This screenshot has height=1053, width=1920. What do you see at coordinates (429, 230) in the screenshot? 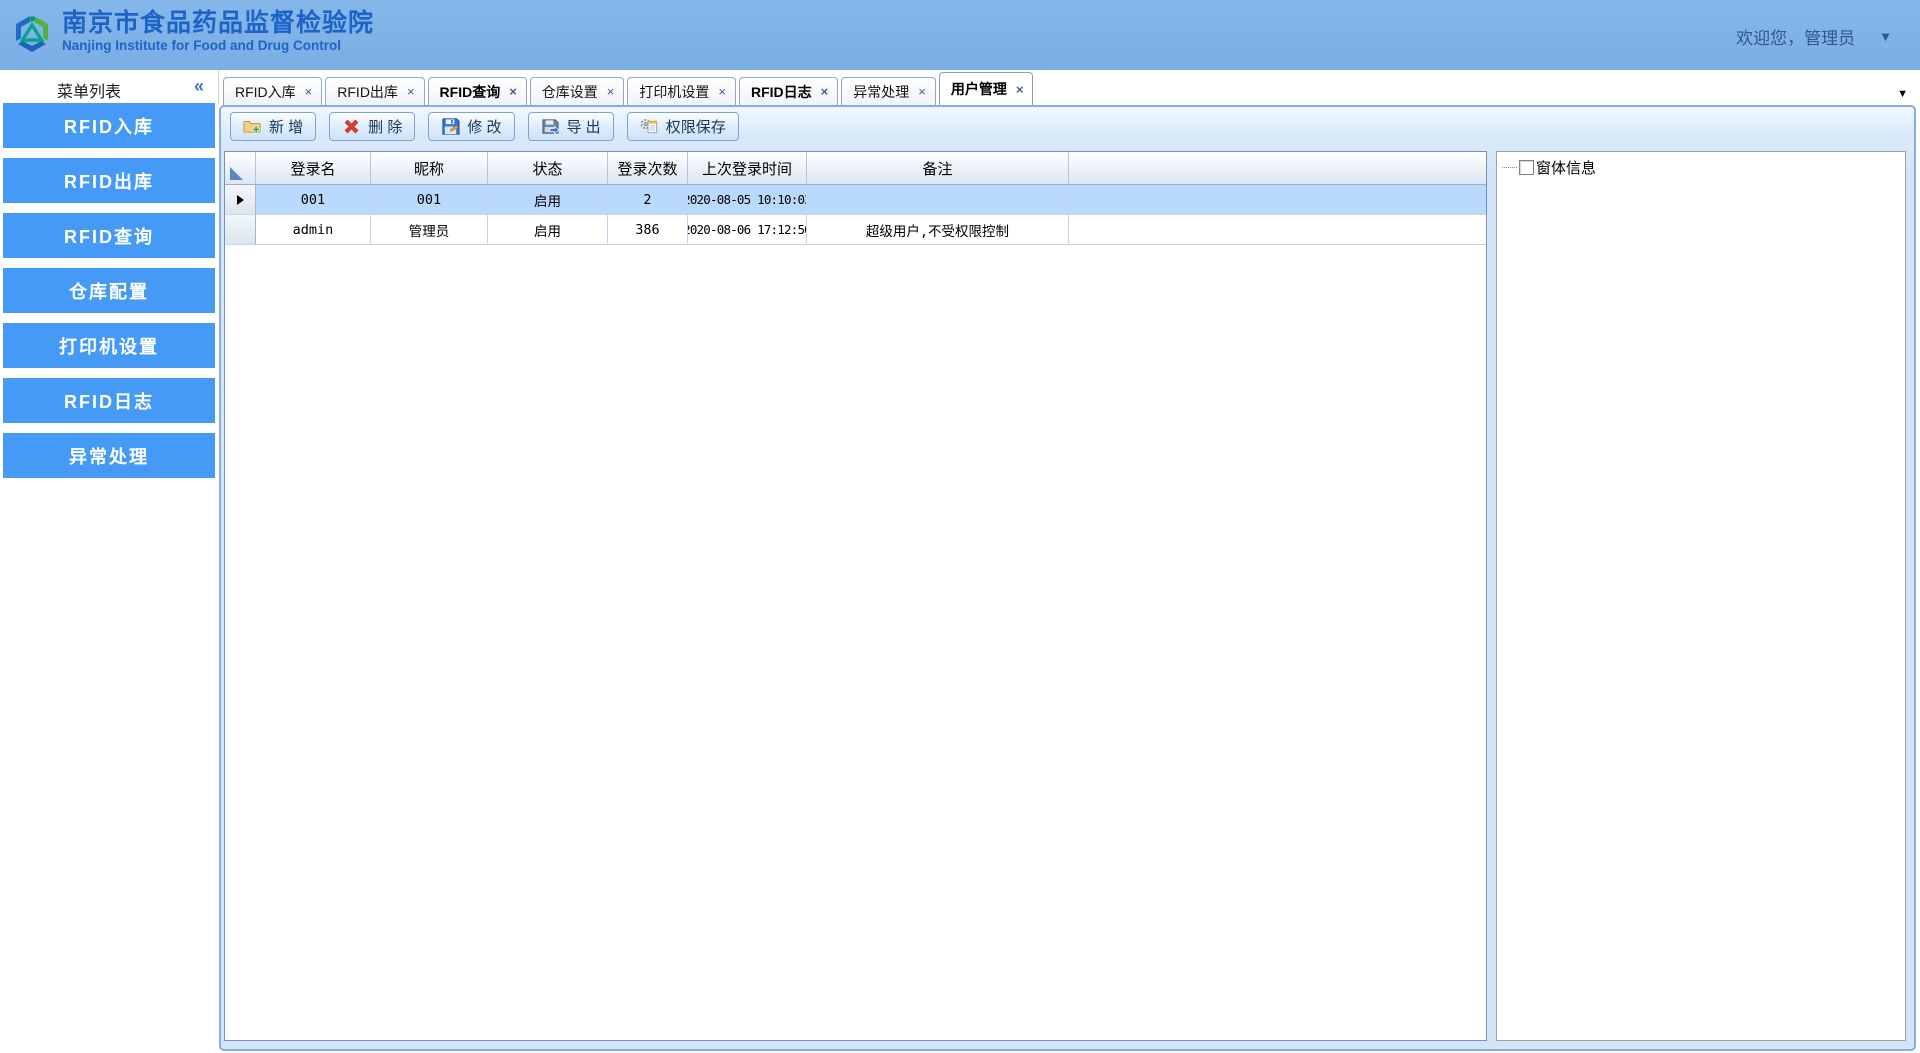
I see `cell-nickname: 管理员` at bounding box center [429, 230].